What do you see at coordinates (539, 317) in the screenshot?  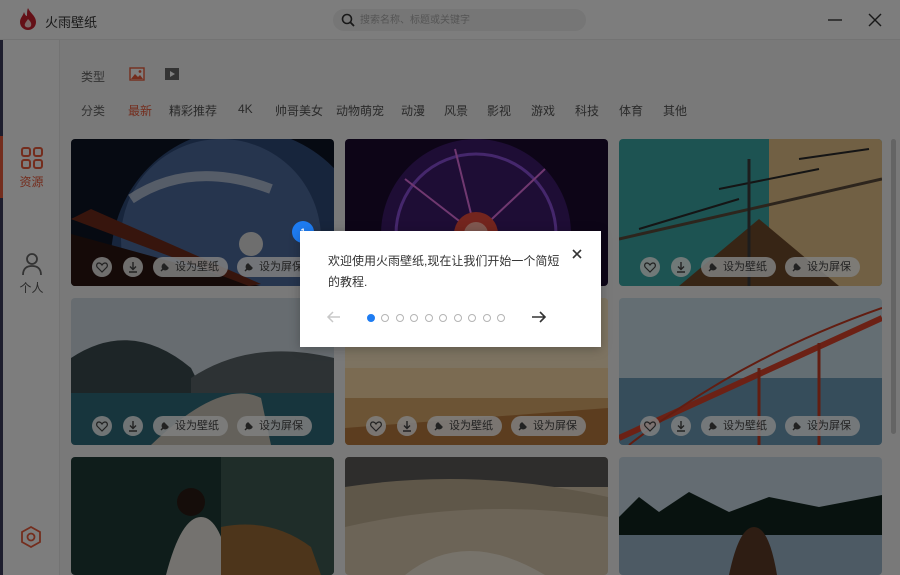 I see `arrow-right-icon` at bounding box center [539, 317].